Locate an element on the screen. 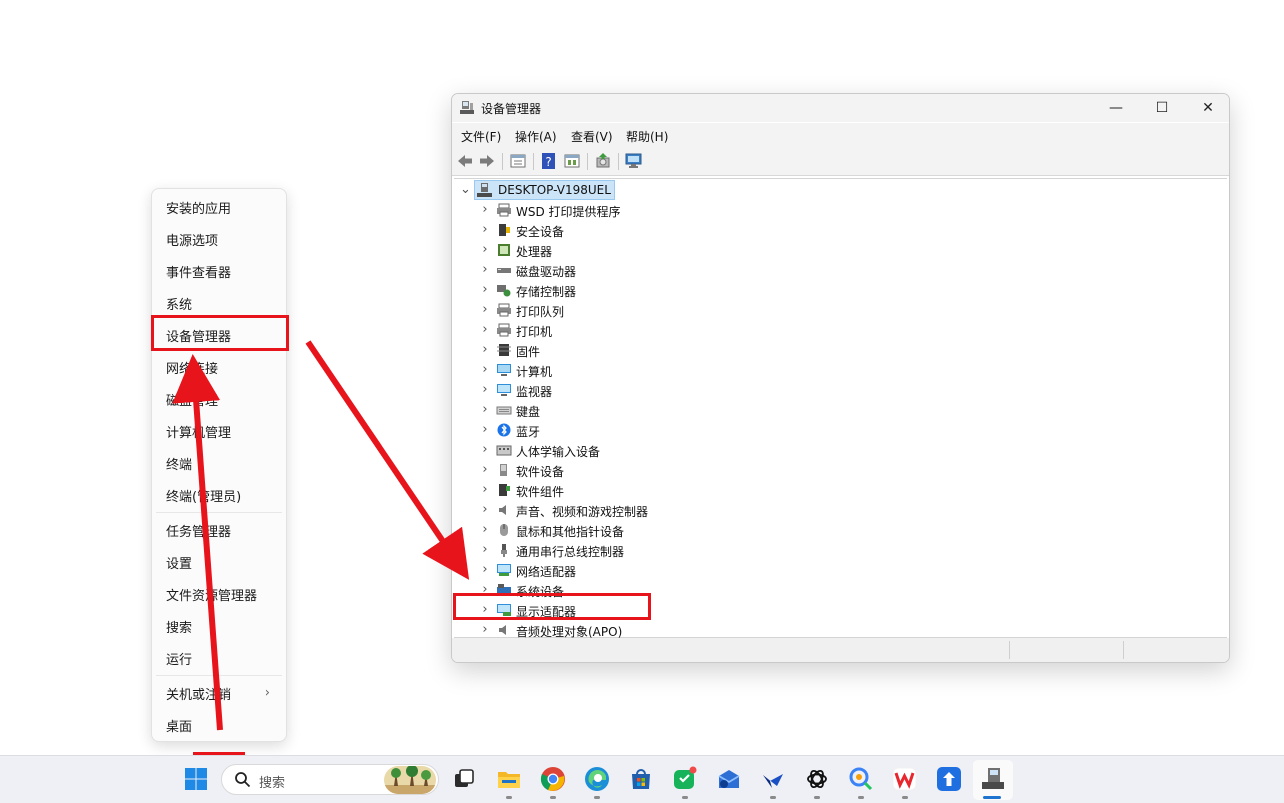 The width and height of the screenshot is (1284, 803). back-arrow-icon is located at coordinates (465, 161).